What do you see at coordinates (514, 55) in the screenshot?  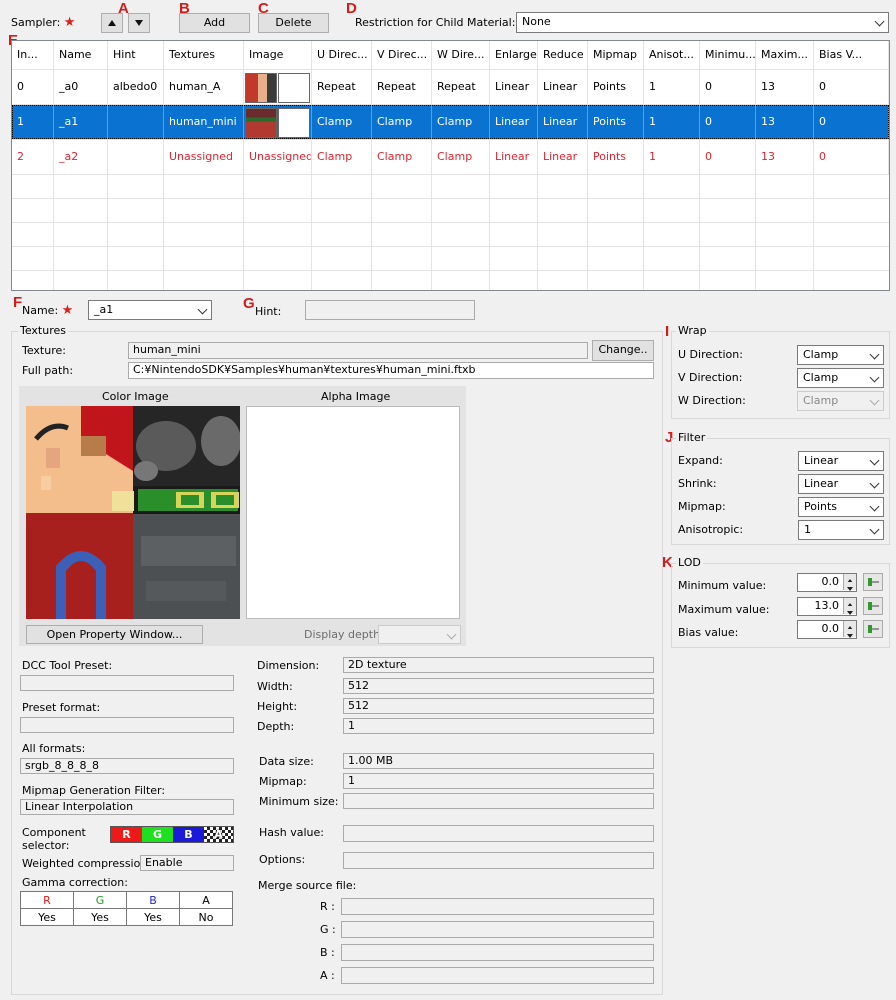 I see `column-header: Enlarge` at bounding box center [514, 55].